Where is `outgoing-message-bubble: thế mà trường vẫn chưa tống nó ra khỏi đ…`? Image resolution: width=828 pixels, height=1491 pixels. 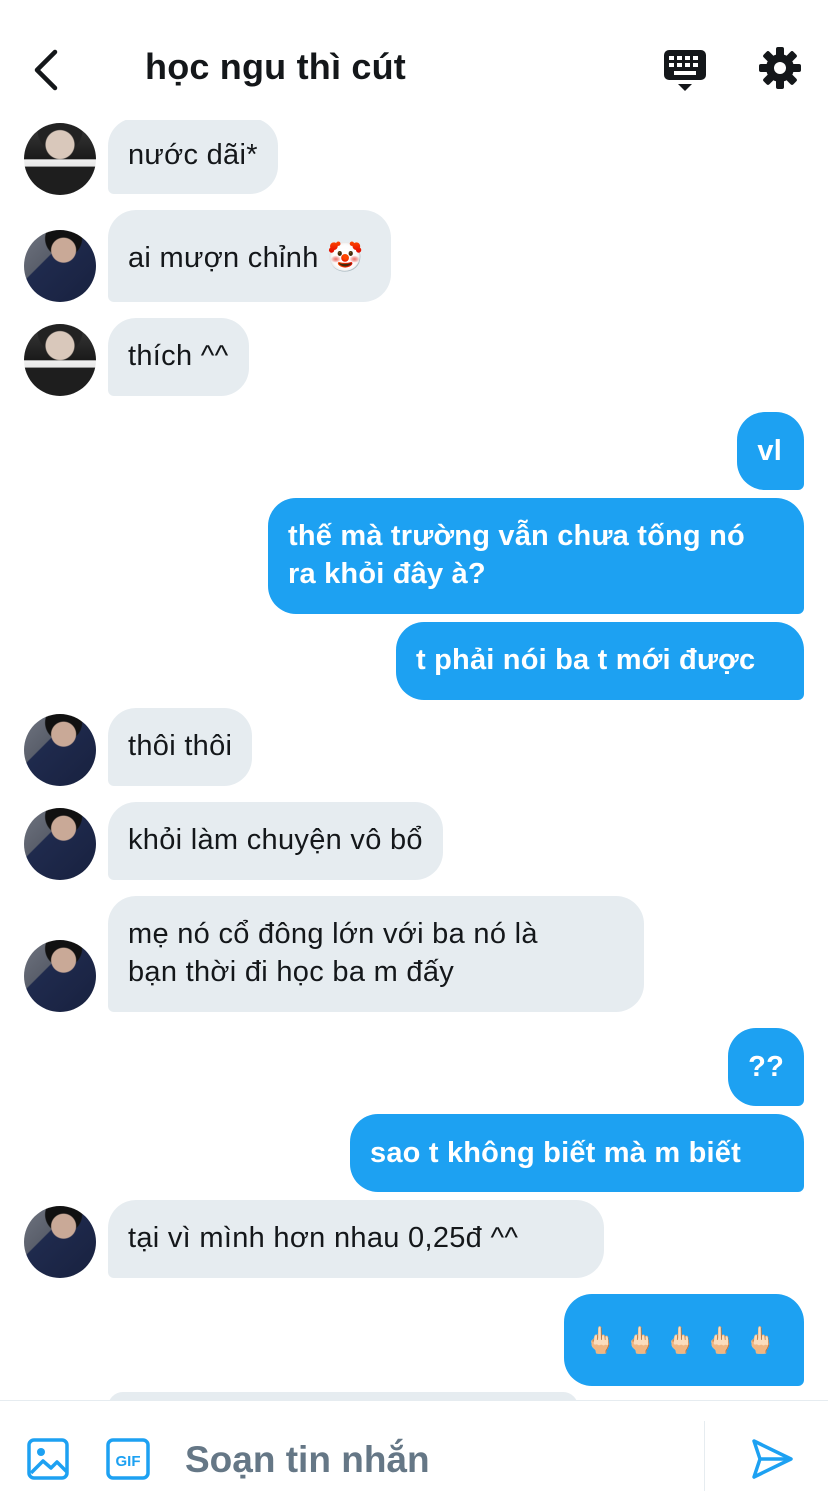 outgoing-message-bubble: thế mà trường vẫn chưa tống nó ra khỏi đ… is located at coordinates (536, 556).